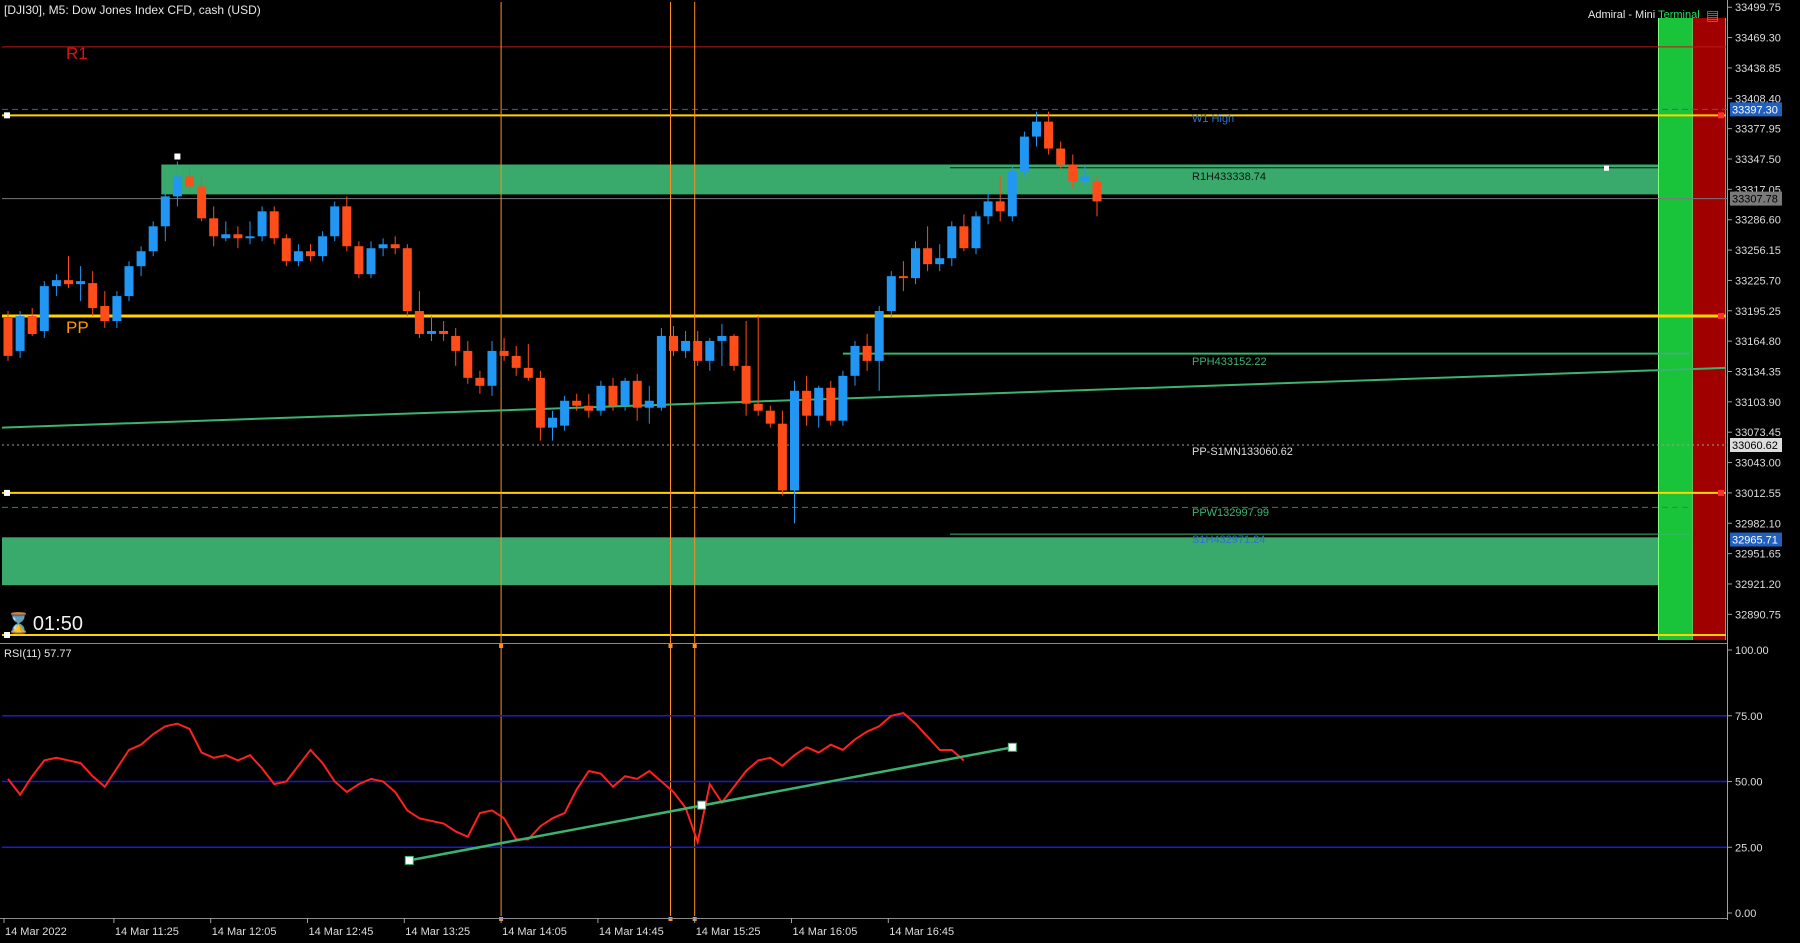 The height and width of the screenshot is (943, 1800). I want to click on price-tick-label: 33256.15, so click(1758, 251).